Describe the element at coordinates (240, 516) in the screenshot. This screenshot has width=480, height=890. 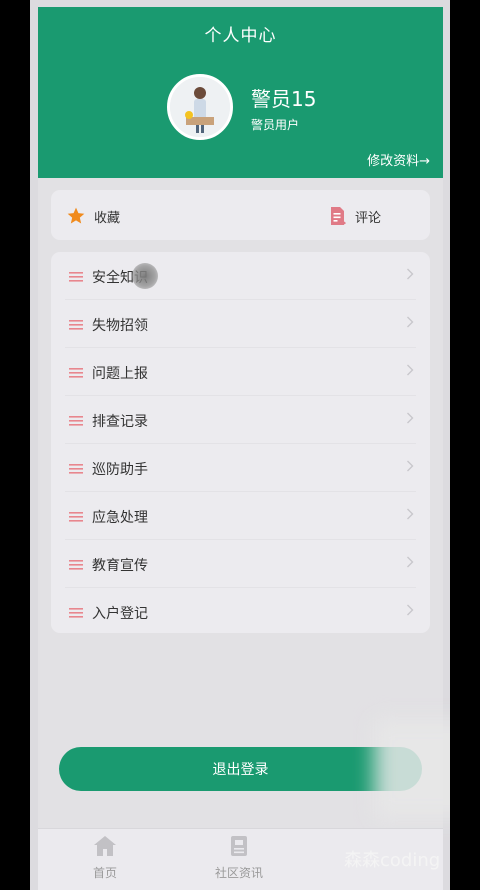
I see `menu-item-emergency-handling: 应急处理` at that location.